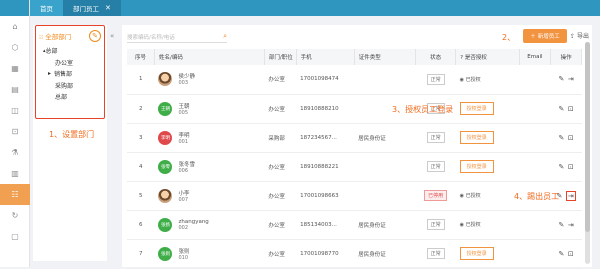 The image size is (600, 269). I want to click on column-header: 操作, so click(566, 57).